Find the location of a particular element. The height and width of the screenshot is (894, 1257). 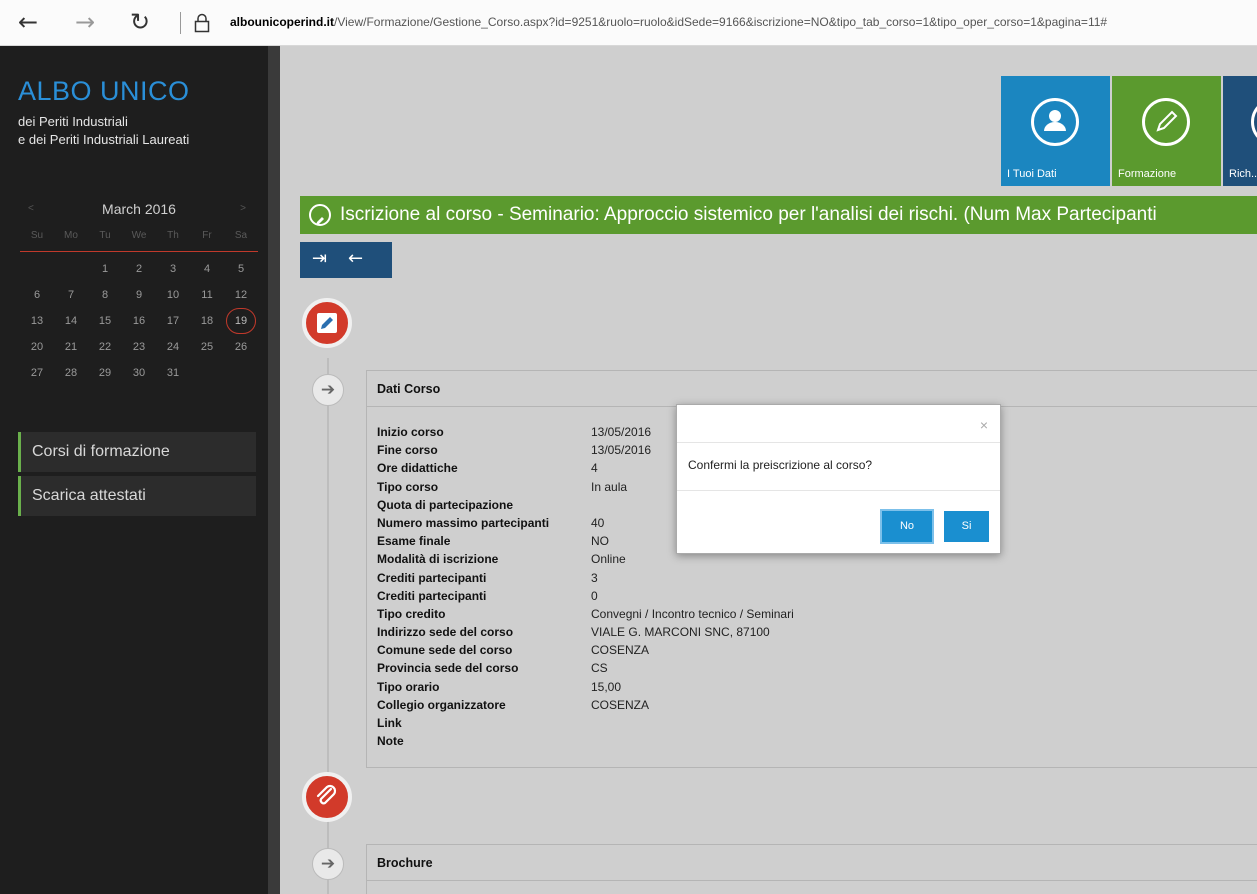

calendar-week: 27 28 29 30 31 is located at coordinates (139, 373).